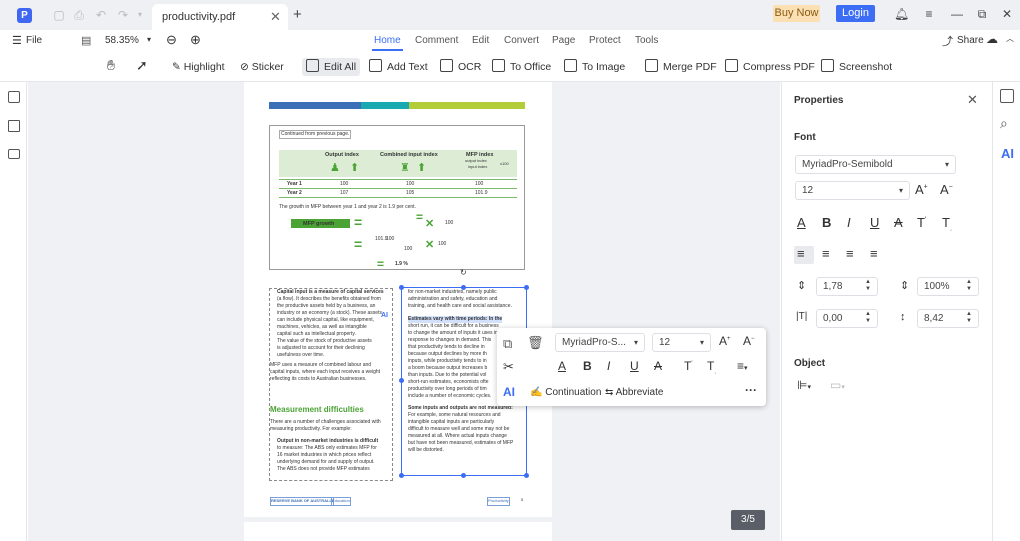  I want to click on line-spacing-input: 1,78 ▲ ▼, so click(847, 286).